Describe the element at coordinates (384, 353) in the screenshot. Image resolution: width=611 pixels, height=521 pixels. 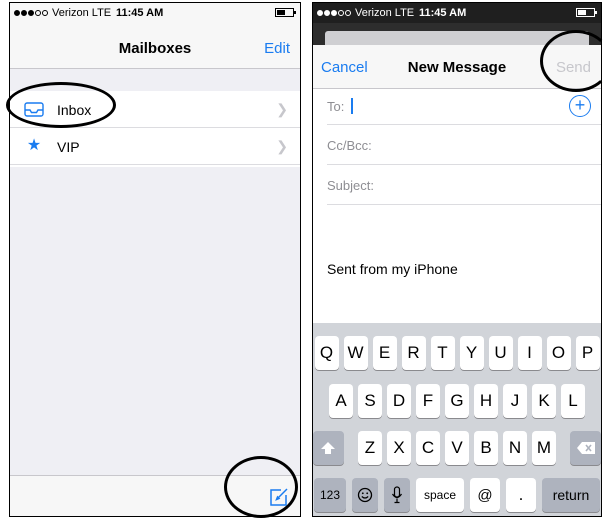
I see `key: E` at that location.